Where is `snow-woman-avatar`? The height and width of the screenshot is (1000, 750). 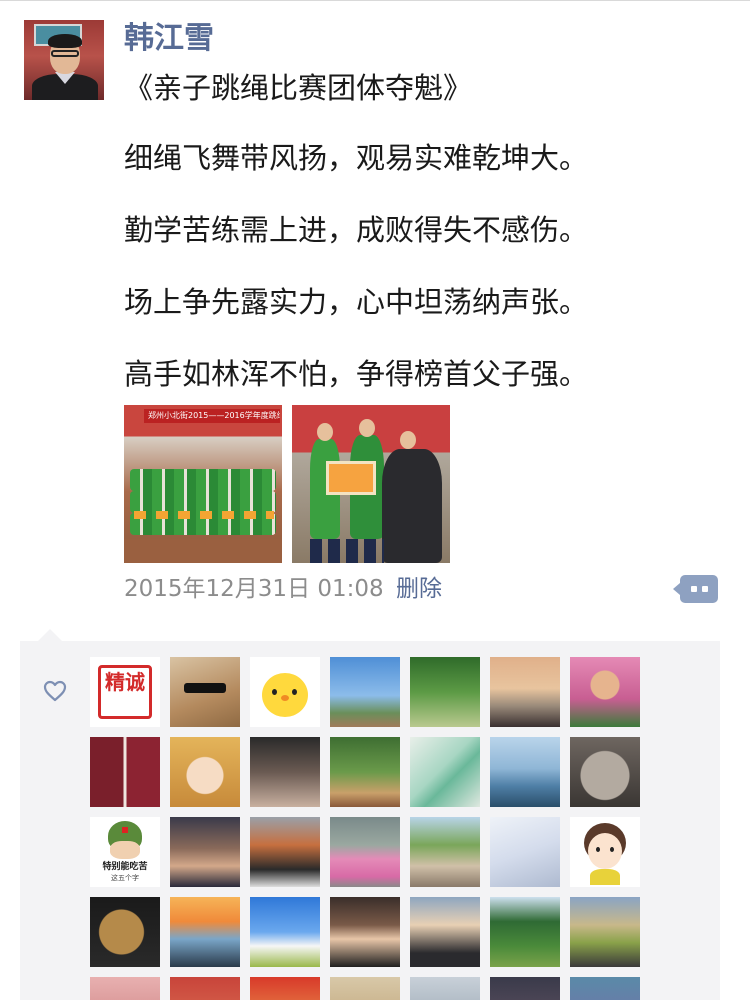
snow-woman-avatar is located at coordinates (525, 852).